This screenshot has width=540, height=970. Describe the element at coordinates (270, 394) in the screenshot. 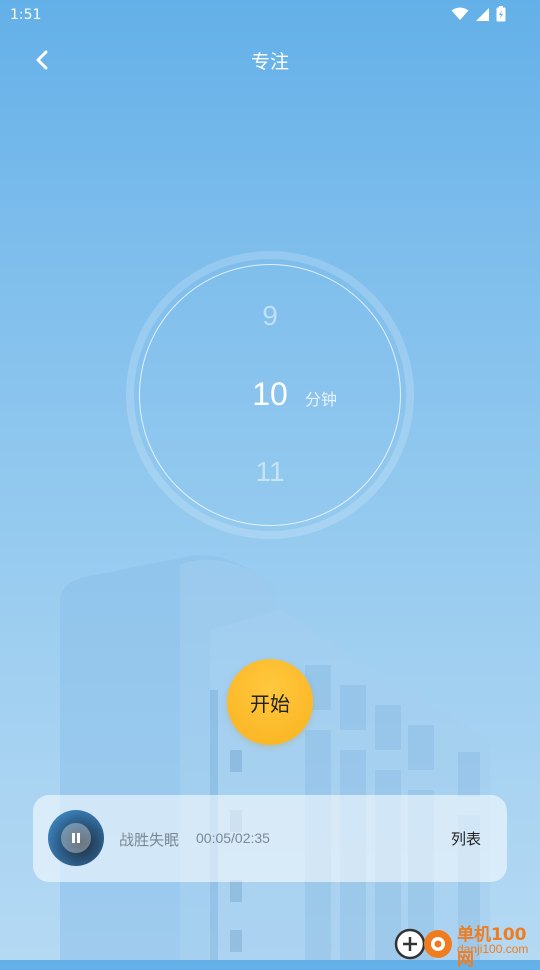

I see `dial-value-current: 10` at that location.